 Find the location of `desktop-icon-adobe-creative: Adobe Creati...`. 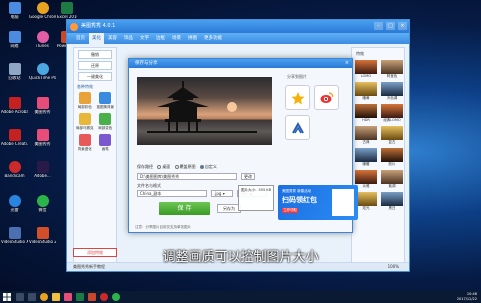

desktop-icon-adobe-creative: Adobe Creati... is located at coordinates (14, 141).